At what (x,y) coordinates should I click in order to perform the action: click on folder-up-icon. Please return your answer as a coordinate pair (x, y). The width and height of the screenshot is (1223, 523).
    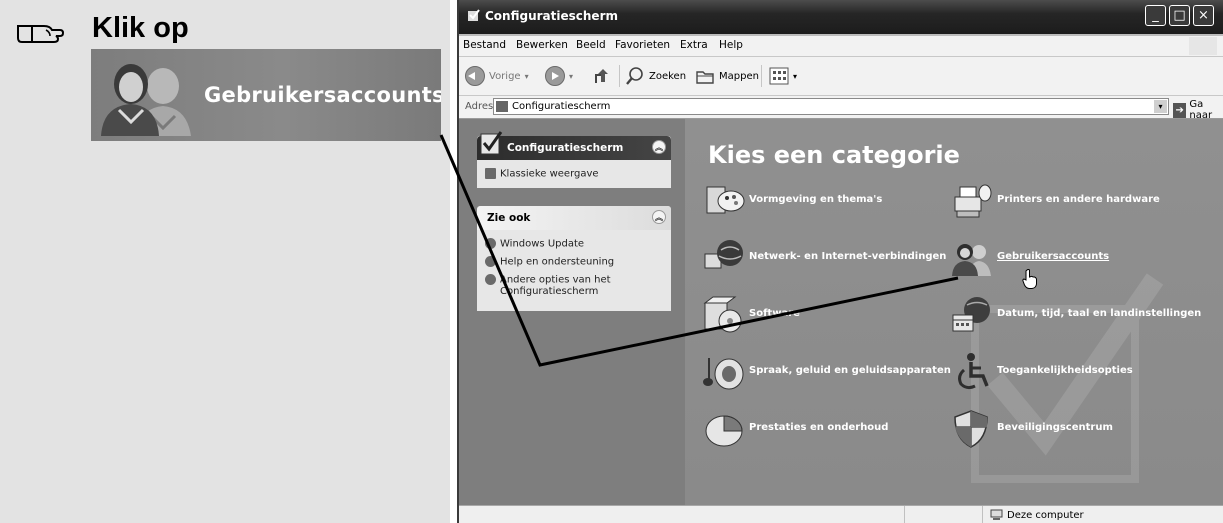
    Looking at the image, I should click on (601, 76).